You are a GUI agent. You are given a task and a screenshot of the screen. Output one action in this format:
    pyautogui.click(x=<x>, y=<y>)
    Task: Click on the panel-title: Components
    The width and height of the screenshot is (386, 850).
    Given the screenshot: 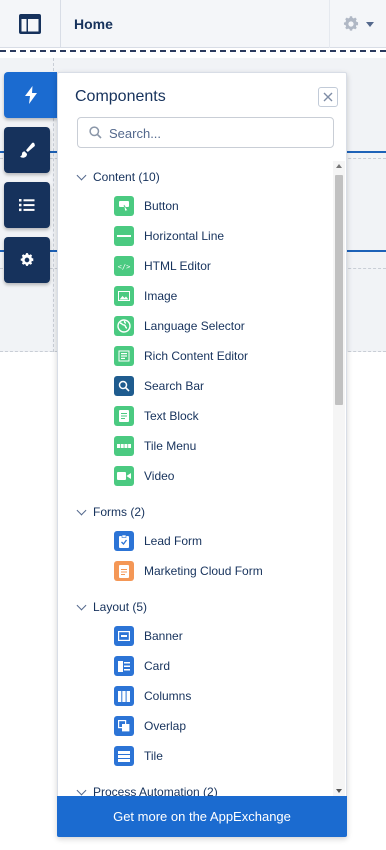 What is the action you would take?
    pyautogui.click(x=120, y=96)
    